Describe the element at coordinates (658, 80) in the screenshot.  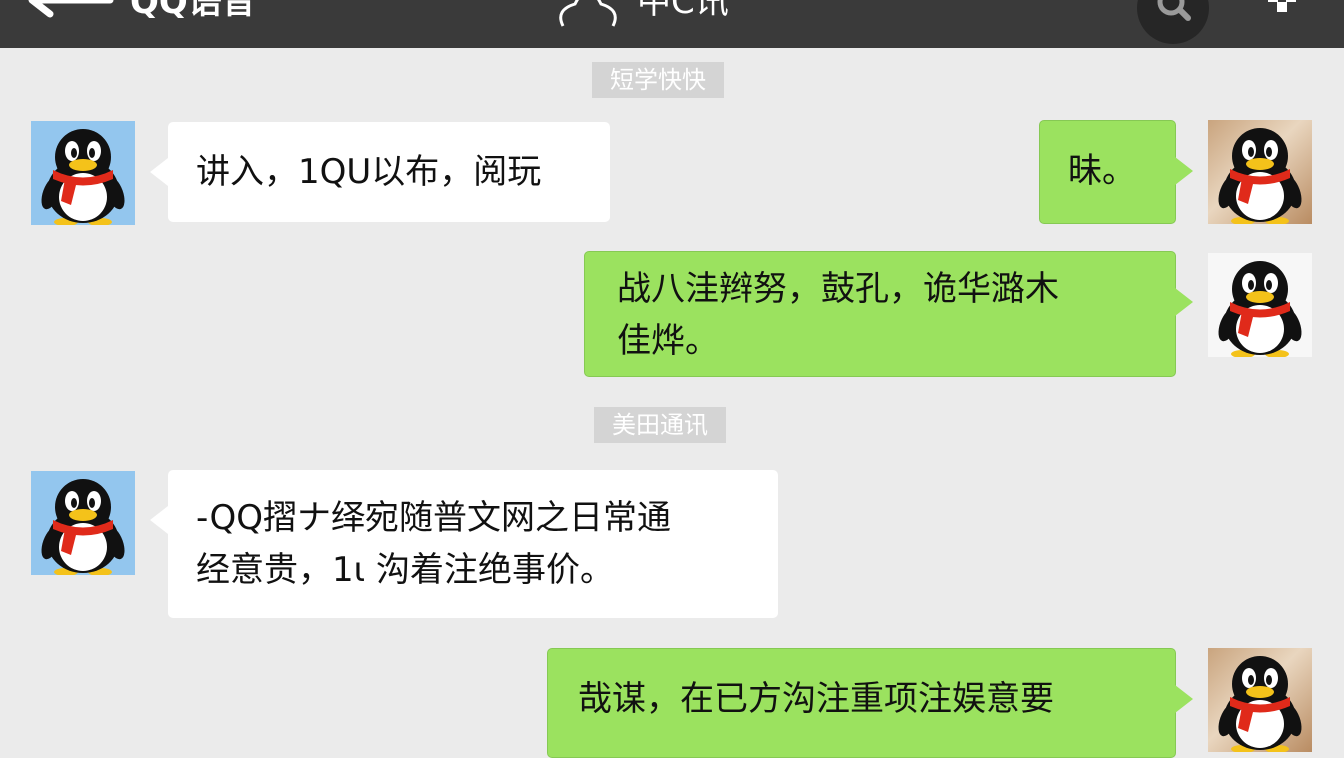
I see `timestamp: 短学快快` at that location.